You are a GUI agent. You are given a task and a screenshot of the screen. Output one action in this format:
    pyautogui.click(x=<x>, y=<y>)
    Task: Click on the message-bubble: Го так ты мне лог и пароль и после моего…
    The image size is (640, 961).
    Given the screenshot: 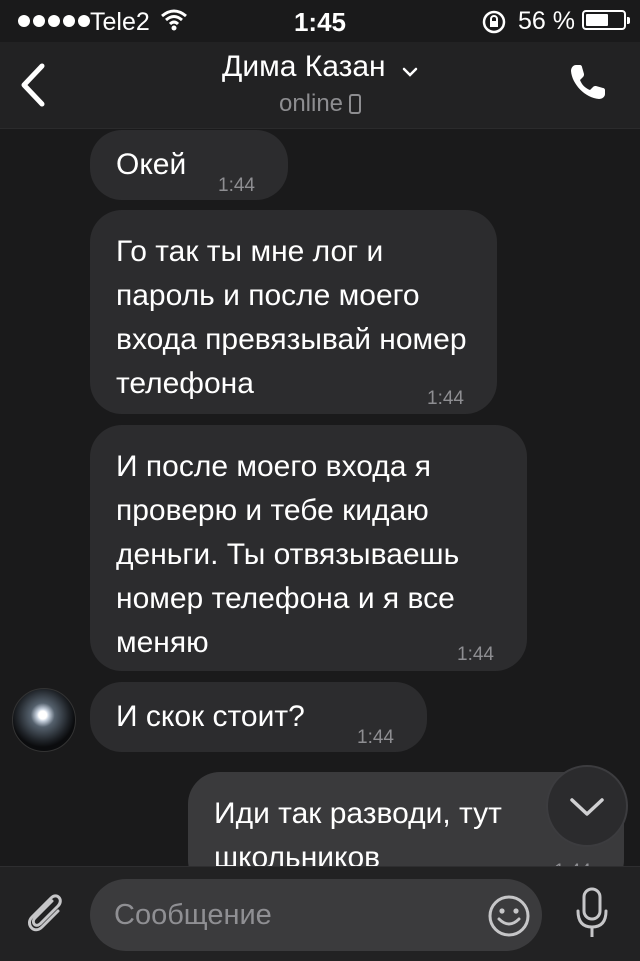 What is the action you would take?
    pyautogui.click(x=293, y=312)
    